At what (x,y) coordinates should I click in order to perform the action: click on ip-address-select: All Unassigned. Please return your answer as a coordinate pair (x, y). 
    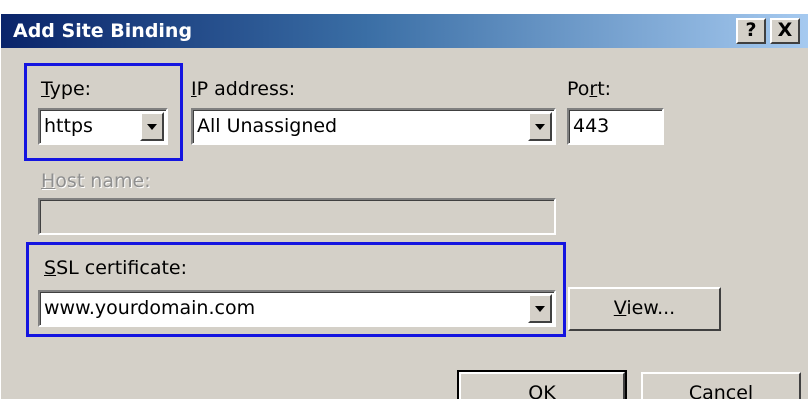
    Looking at the image, I should click on (373, 126).